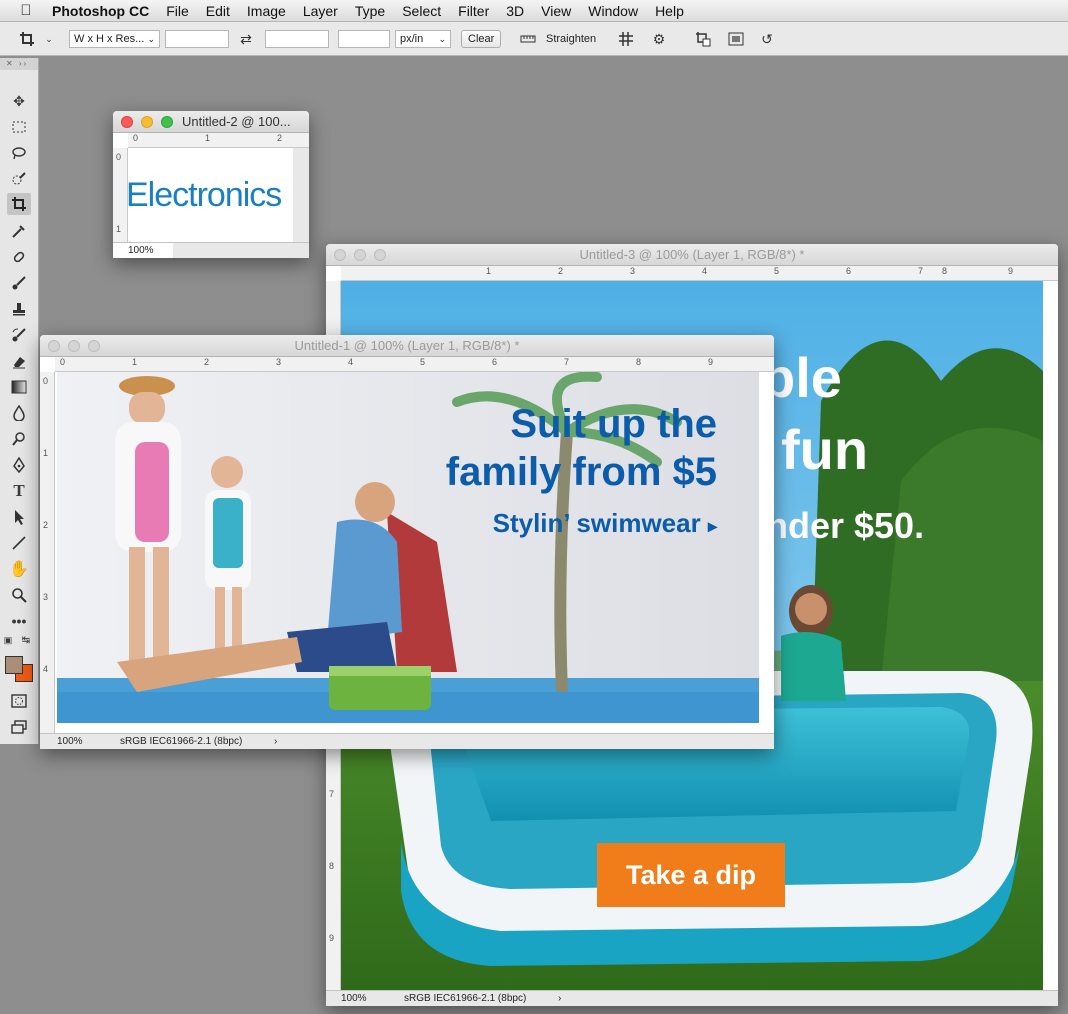 Image resolution: width=1068 pixels, height=1014 pixels. Describe the element at coordinates (177, 11) in the screenshot. I see `menu-file: File` at that location.